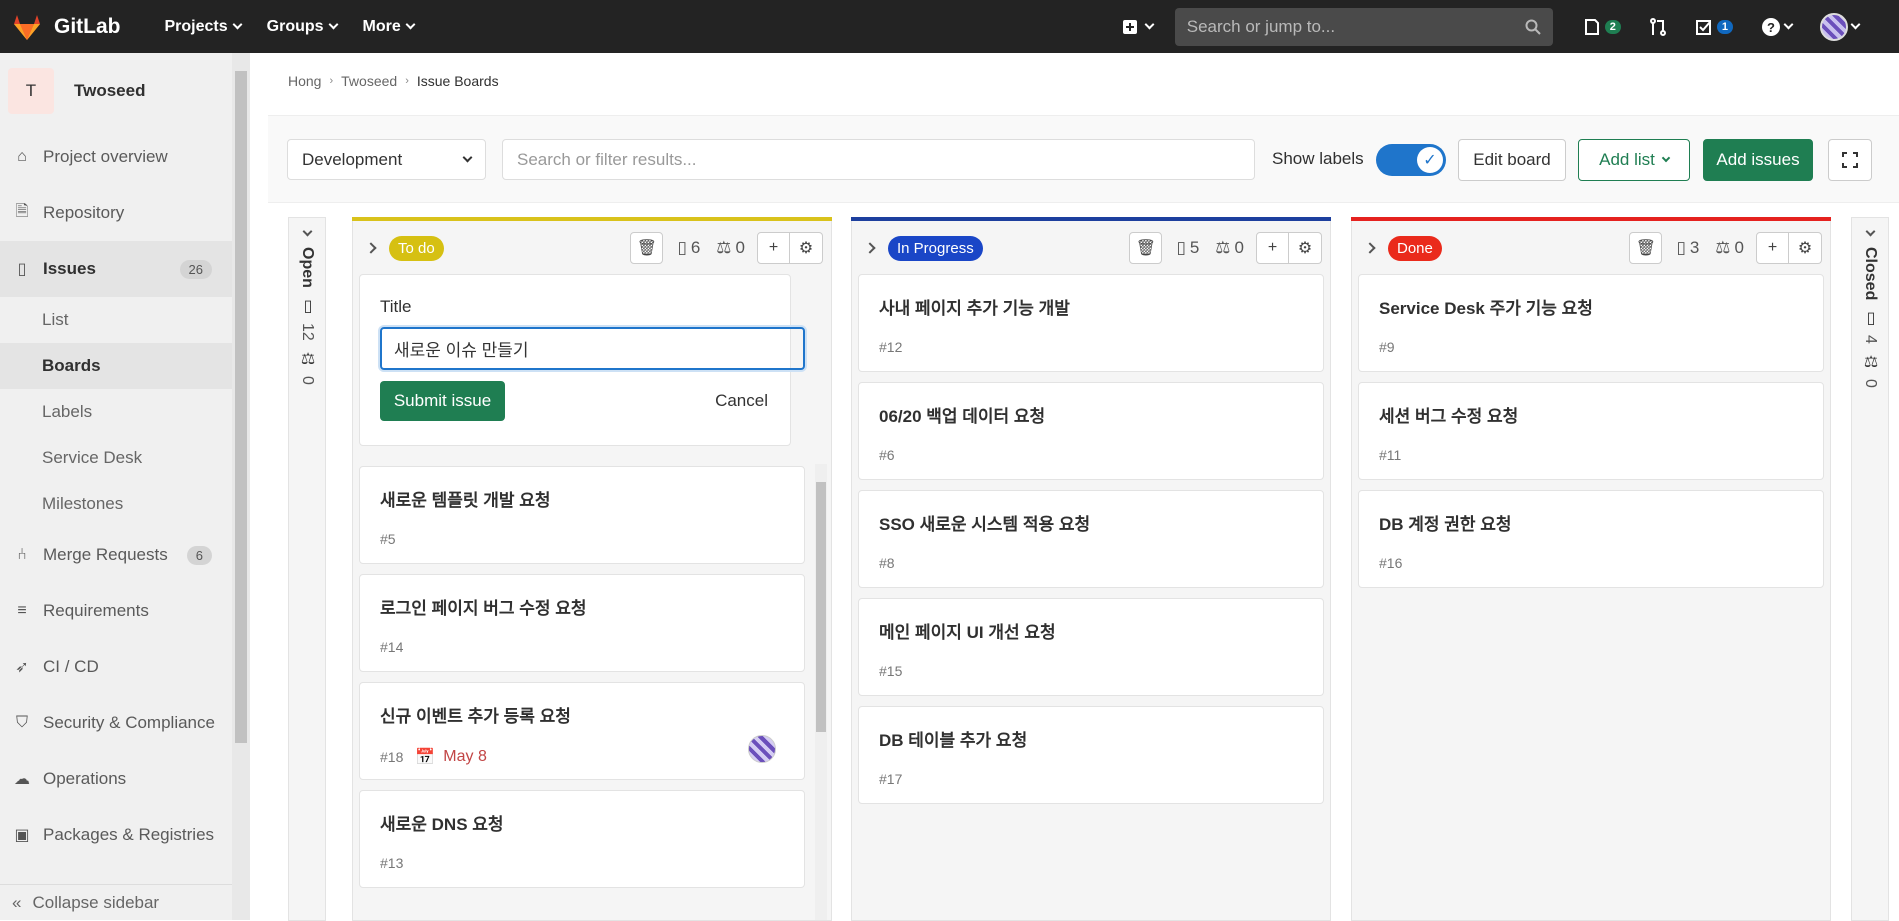 This screenshot has height=921, width=1899. Describe the element at coordinates (762, 749) in the screenshot. I see `assignee-avatar` at that location.